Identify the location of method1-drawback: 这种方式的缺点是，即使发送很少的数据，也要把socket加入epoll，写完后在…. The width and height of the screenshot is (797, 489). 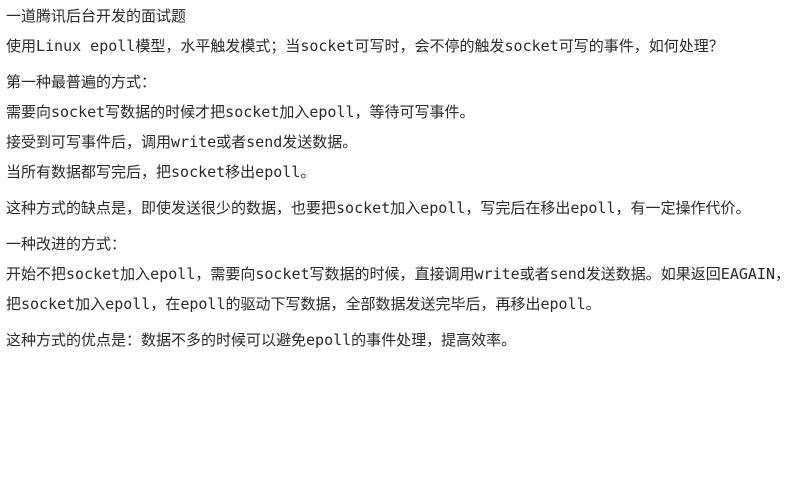
(378, 208).